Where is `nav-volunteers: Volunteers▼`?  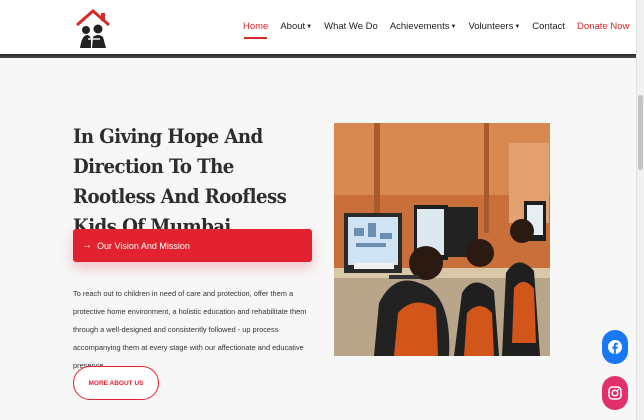
nav-volunteers: Volunteers▼ is located at coordinates (494, 26).